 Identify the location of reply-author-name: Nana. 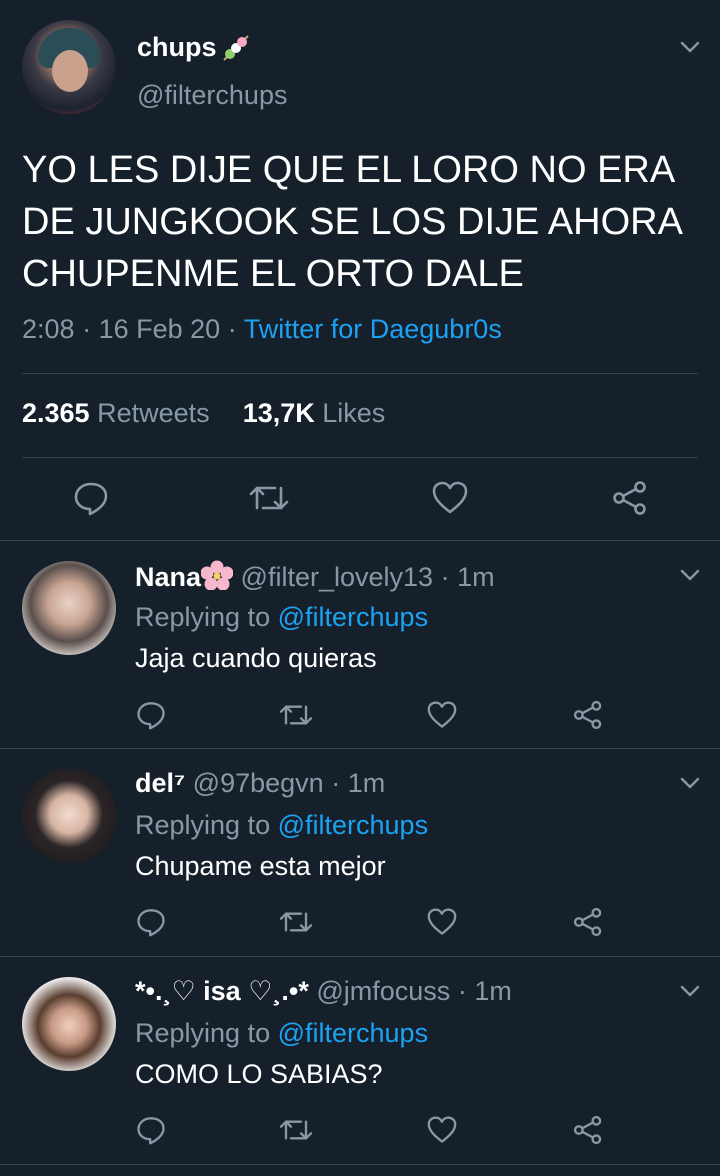
(168, 577).